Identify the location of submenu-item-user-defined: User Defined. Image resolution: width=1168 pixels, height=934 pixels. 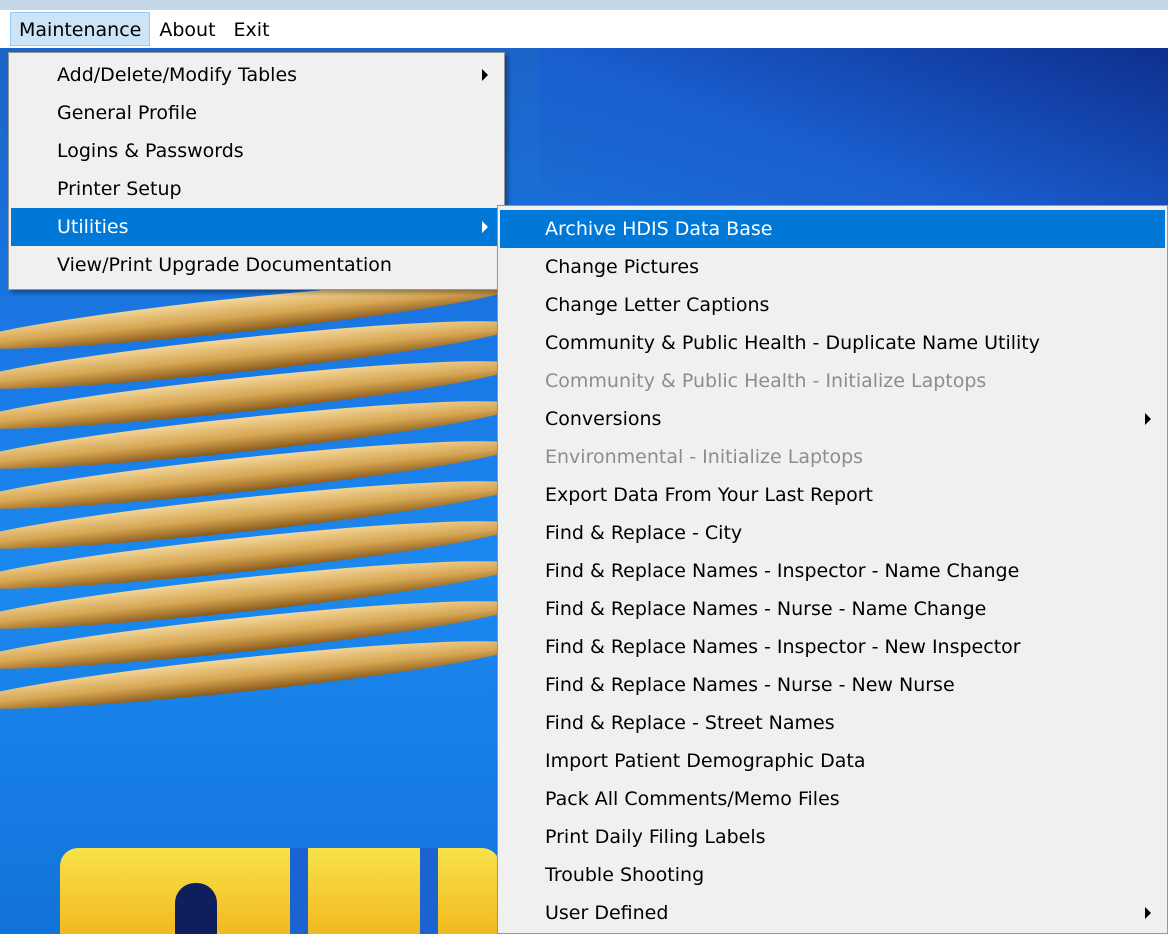
(832, 913).